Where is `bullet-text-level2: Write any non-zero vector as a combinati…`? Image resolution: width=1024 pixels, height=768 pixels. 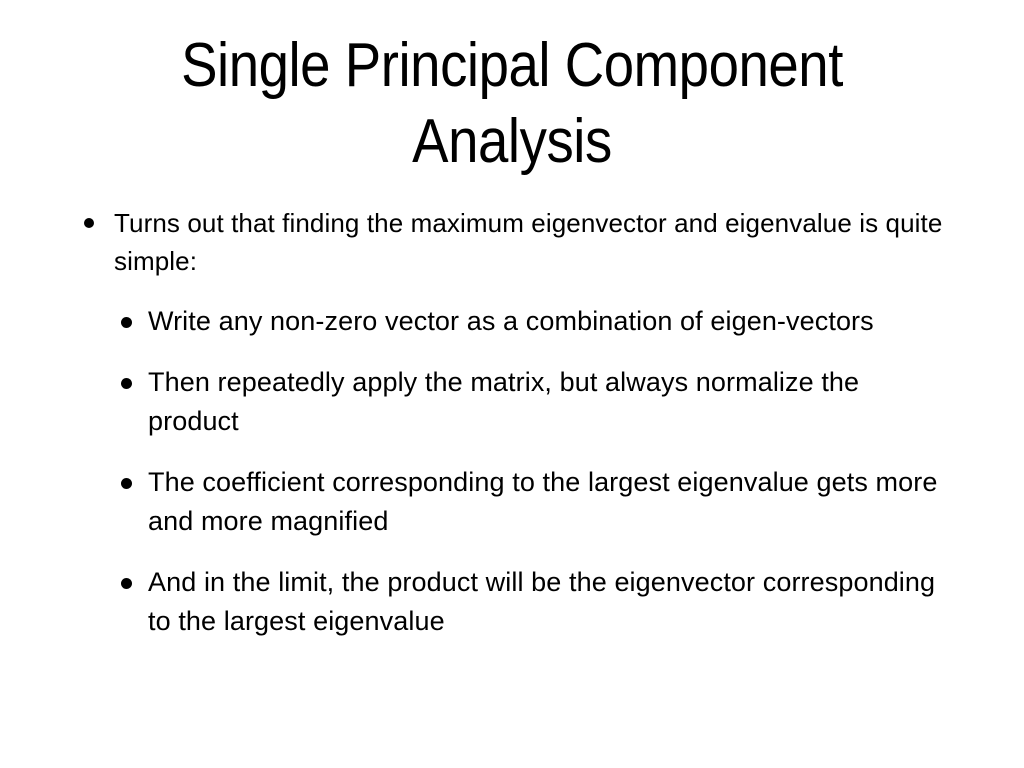 bullet-text-level2: Write any non-zero vector as a combinati… is located at coordinates (511, 321).